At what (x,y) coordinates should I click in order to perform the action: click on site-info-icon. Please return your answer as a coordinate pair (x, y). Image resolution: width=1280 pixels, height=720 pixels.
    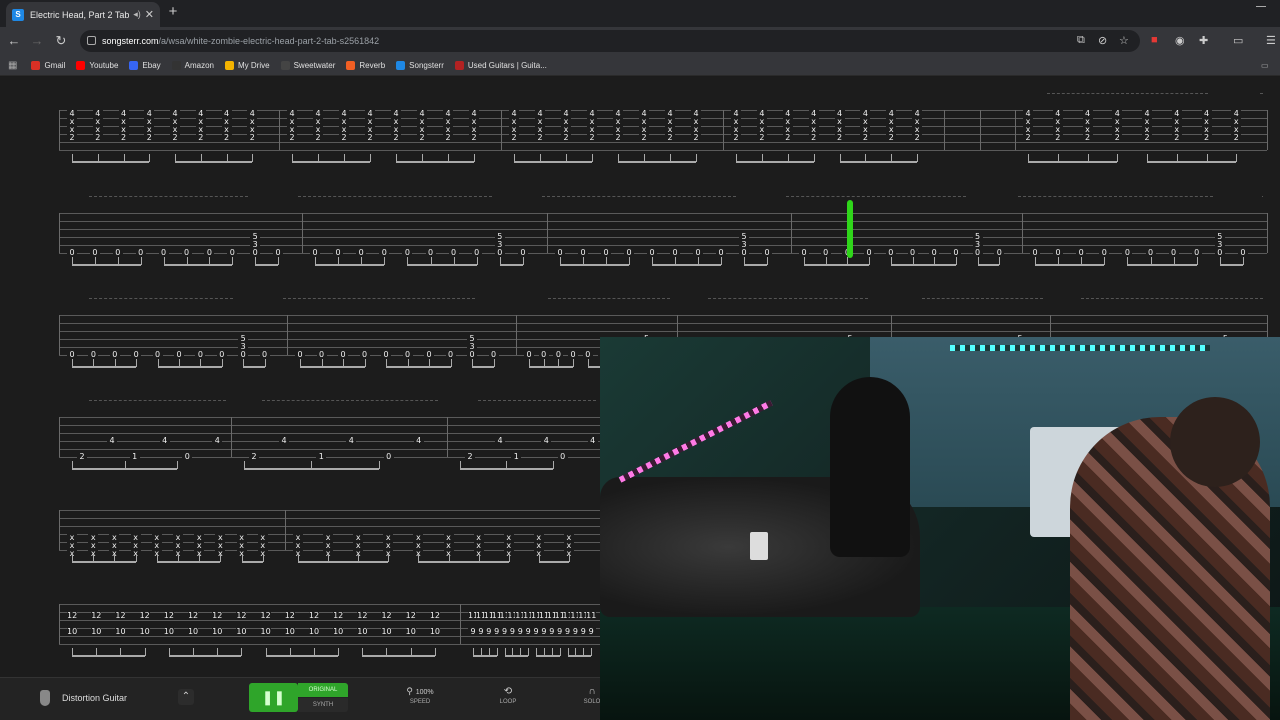
    Looking at the image, I should click on (91, 40).